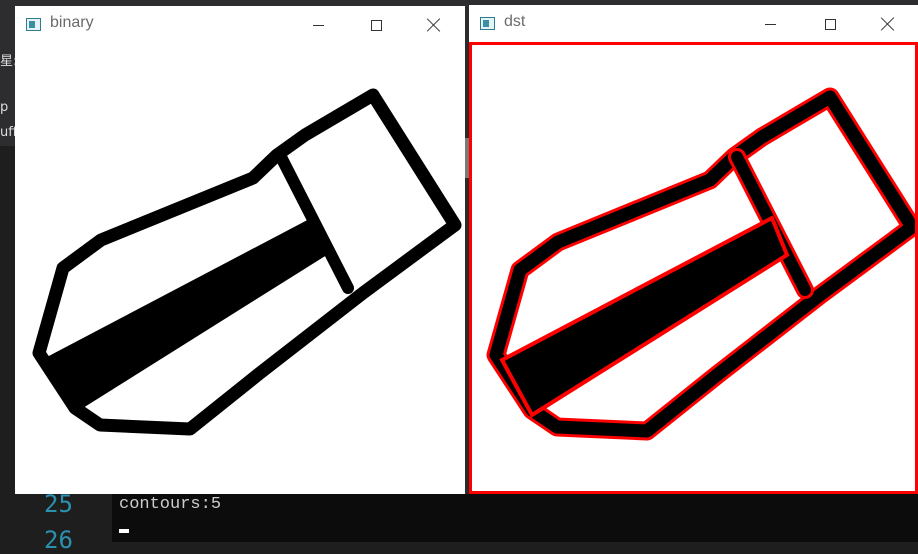 This screenshot has width=918, height=554. I want to click on console-window: contours:5, so click(515, 518).